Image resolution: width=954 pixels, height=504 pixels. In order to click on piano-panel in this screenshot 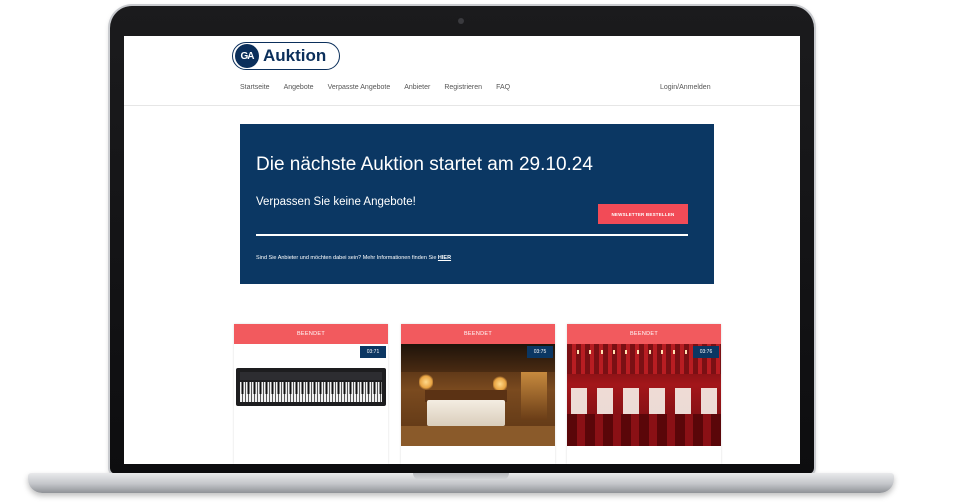, I will do `click(311, 376)`.